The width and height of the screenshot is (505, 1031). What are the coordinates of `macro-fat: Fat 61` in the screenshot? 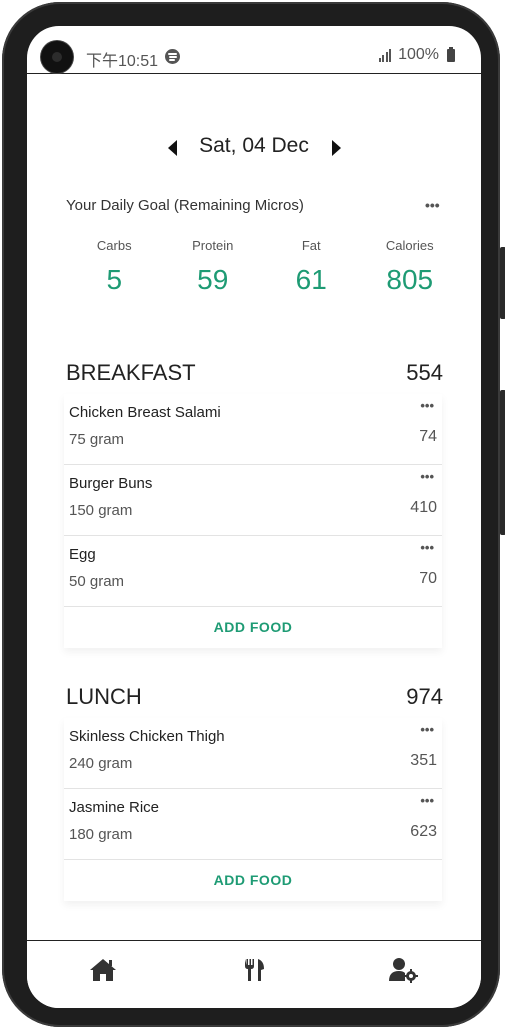 It's located at (311, 267).